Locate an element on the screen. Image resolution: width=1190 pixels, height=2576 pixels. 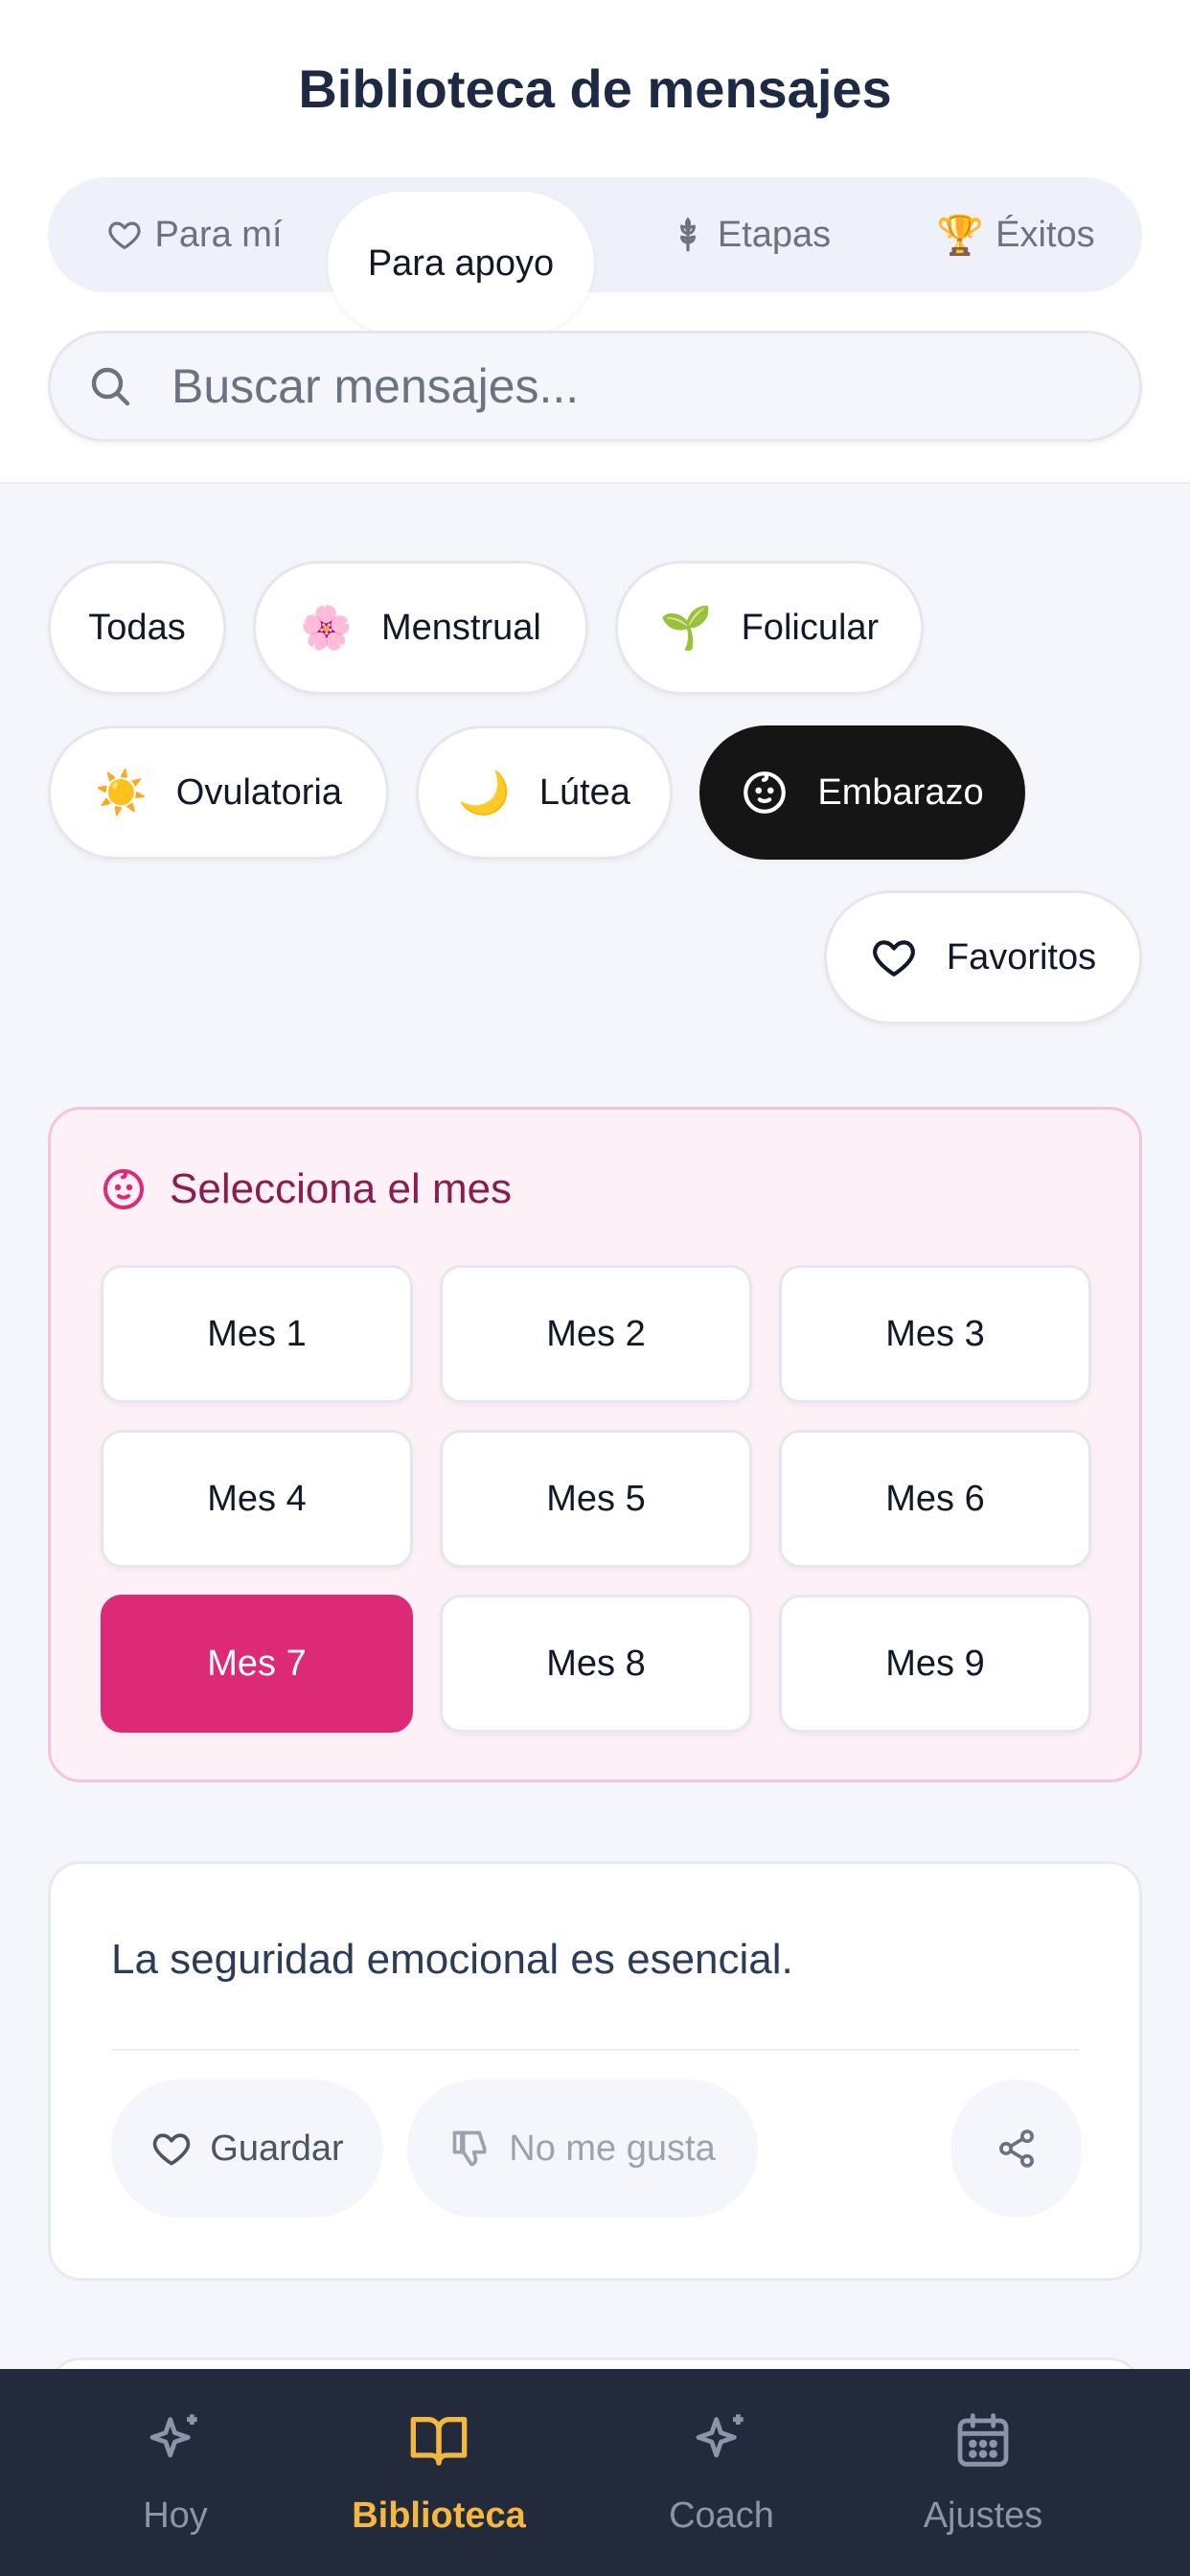
nav-label: Coach is located at coordinates (722, 2516).